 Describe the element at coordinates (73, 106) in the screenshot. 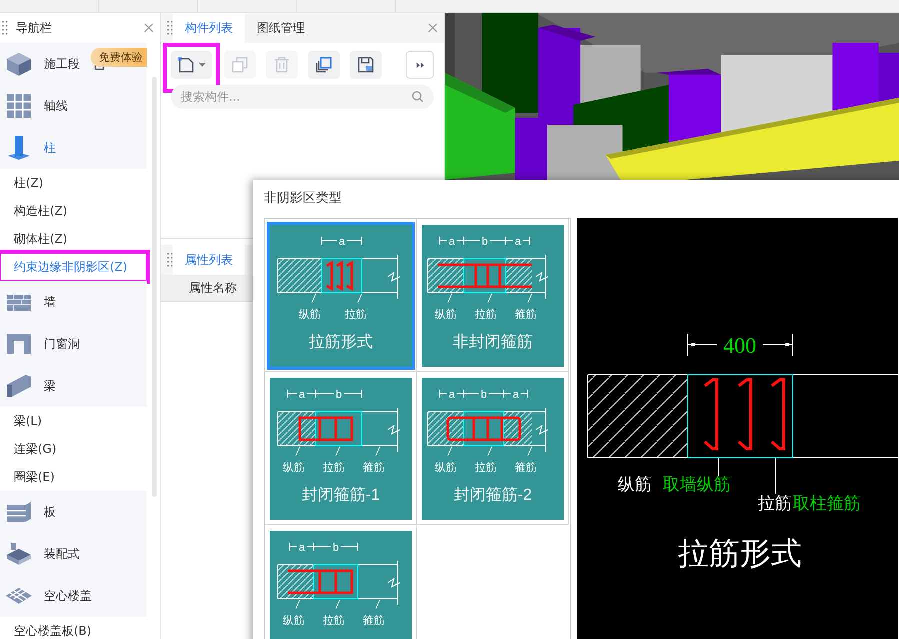

I see `nav-category: 轴线` at that location.